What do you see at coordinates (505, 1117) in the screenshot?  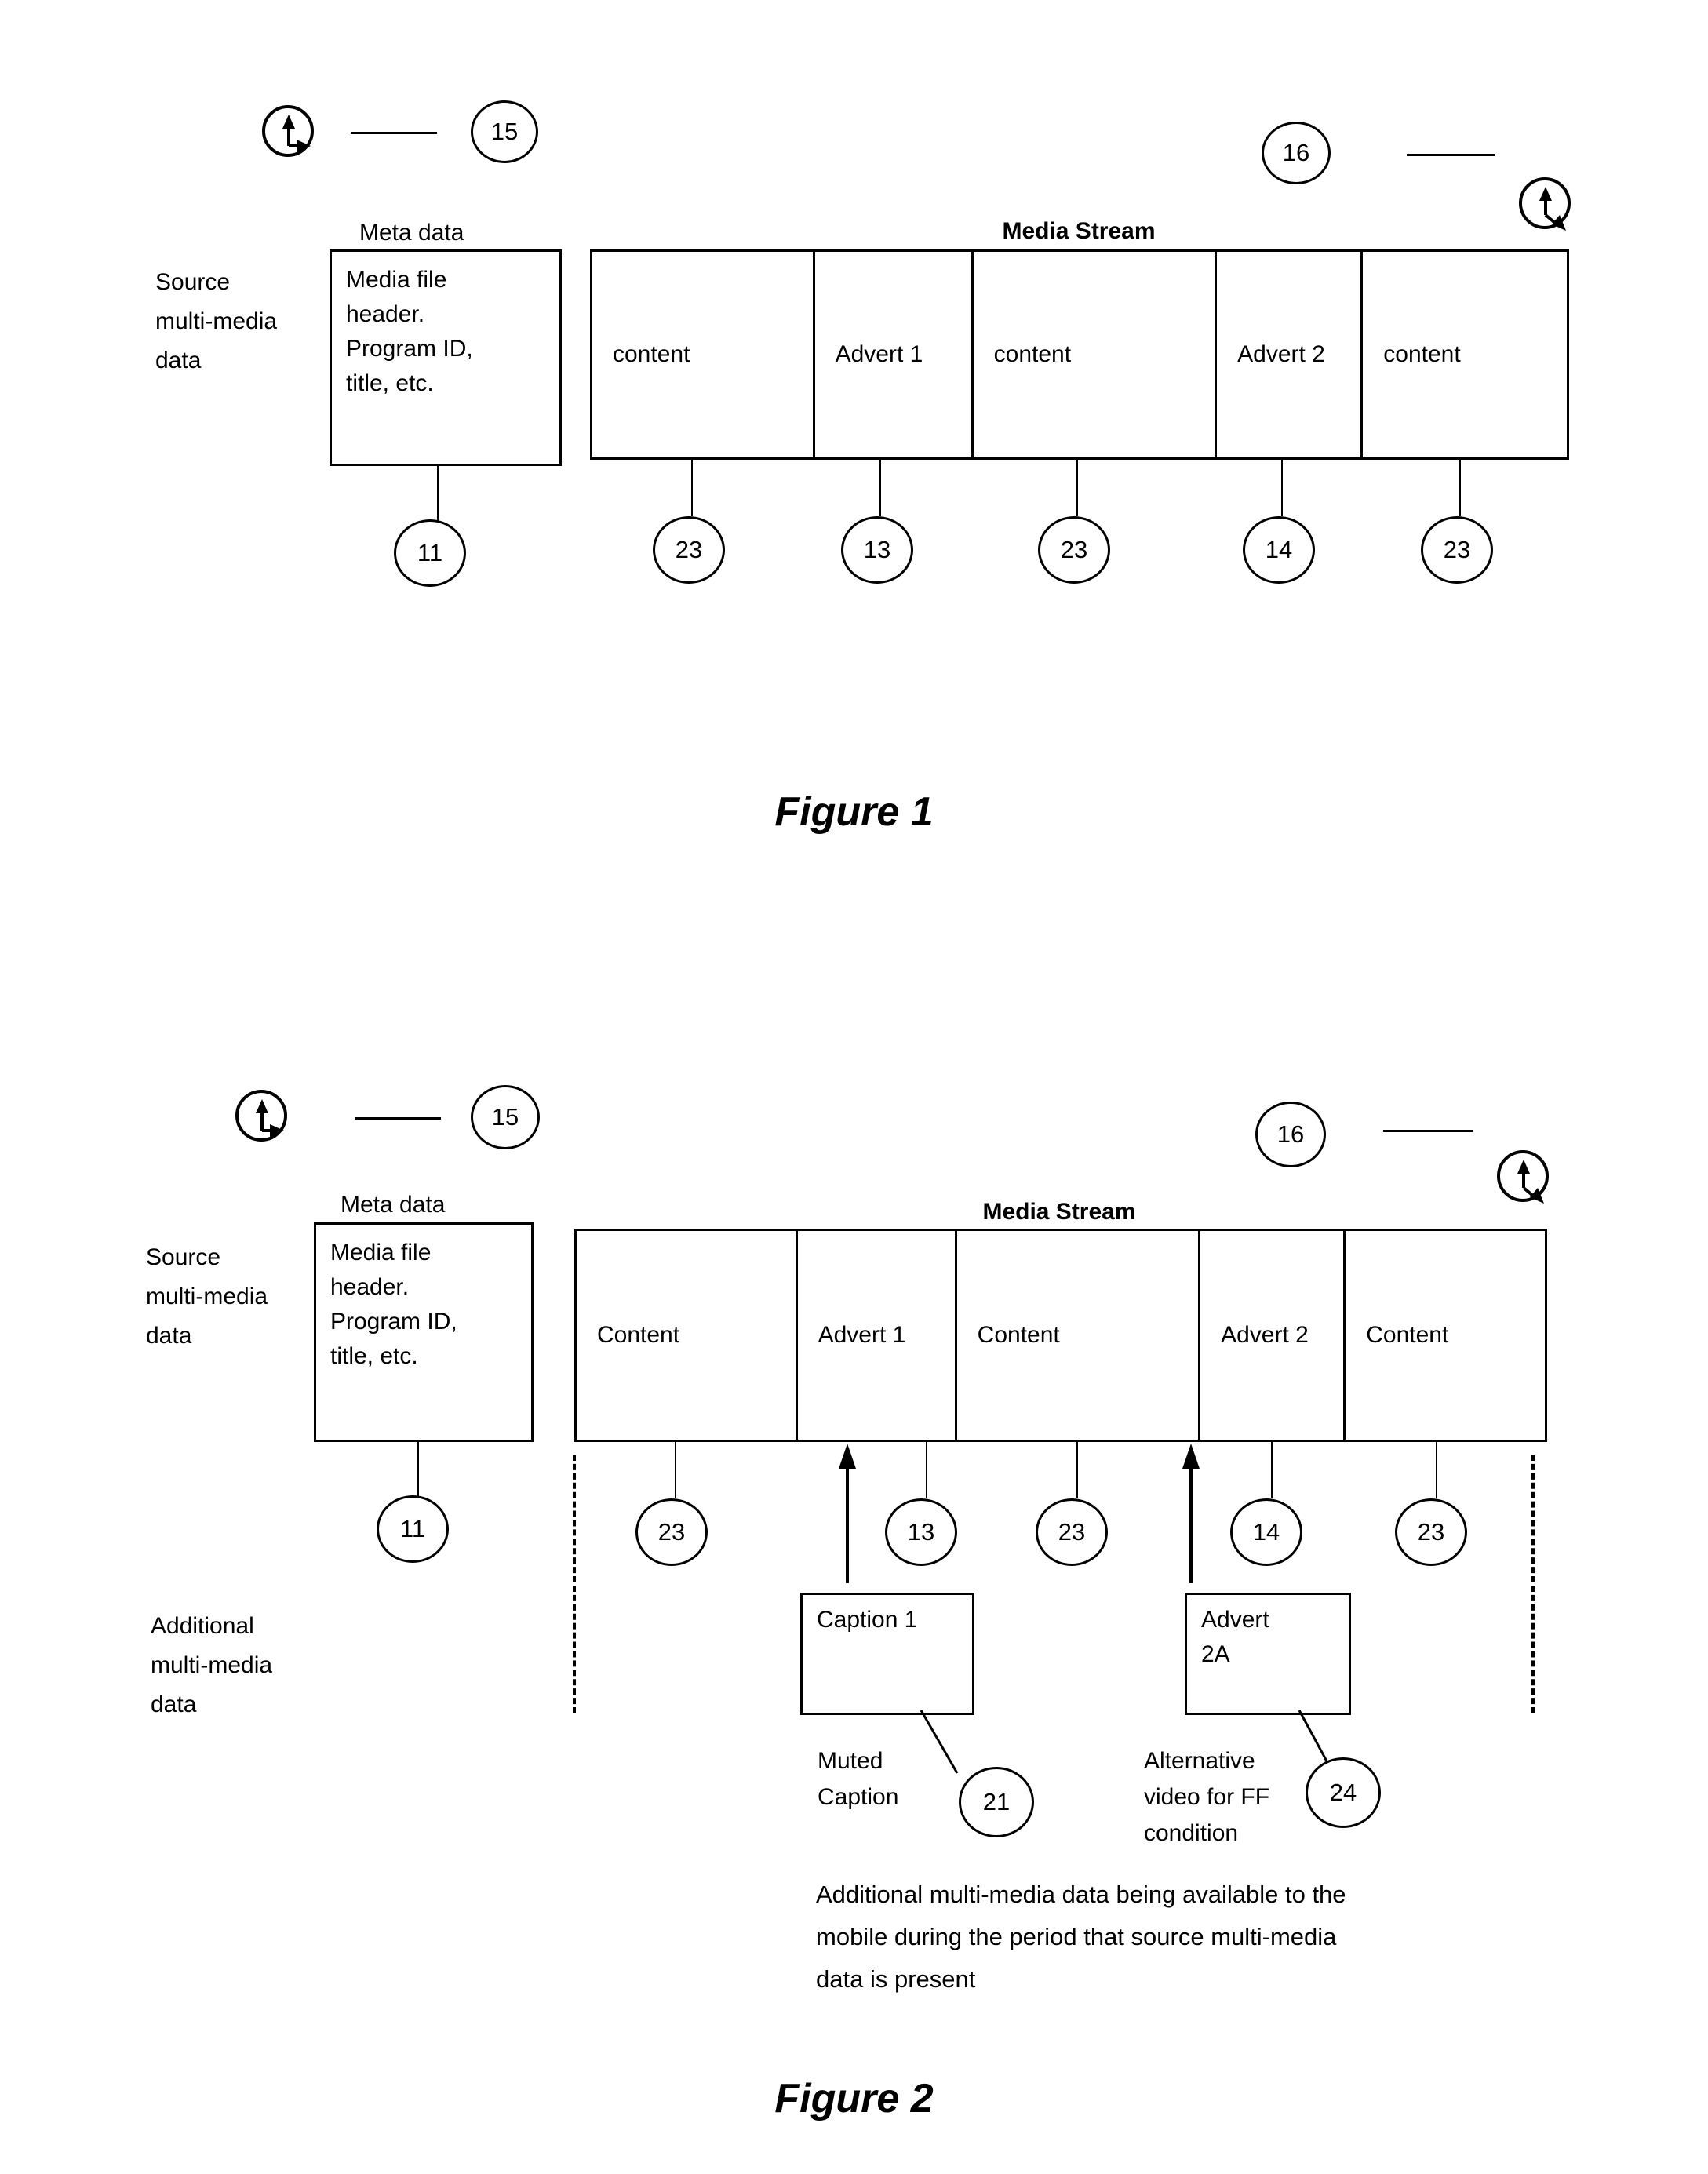 I see `ref-number-15-fig2: 15` at bounding box center [505, 1117].